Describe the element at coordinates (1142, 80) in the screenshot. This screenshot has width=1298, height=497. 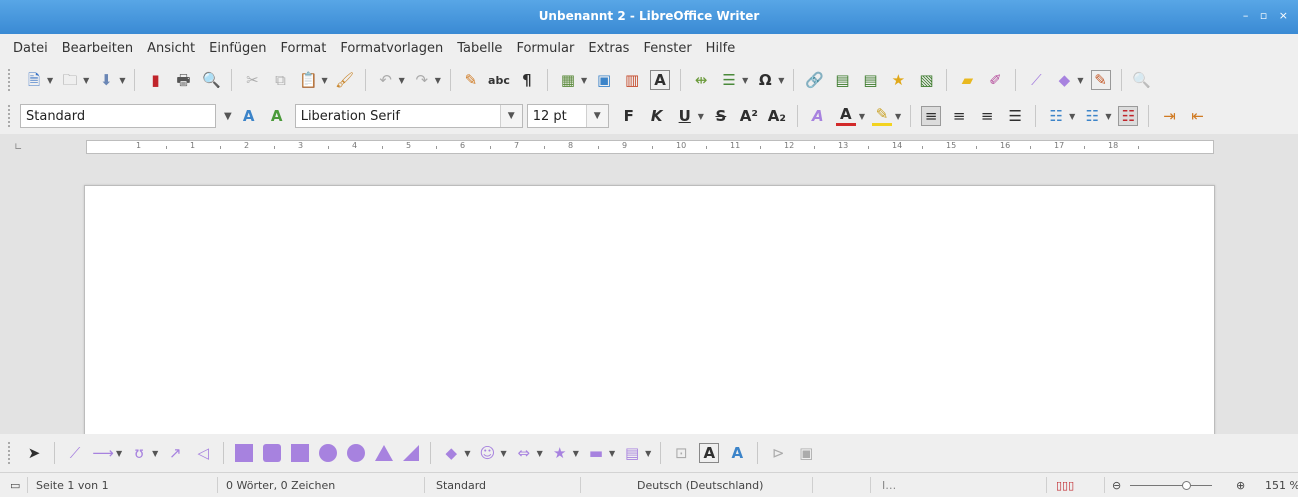
I see `zoom-icon: 🔍` at that location.